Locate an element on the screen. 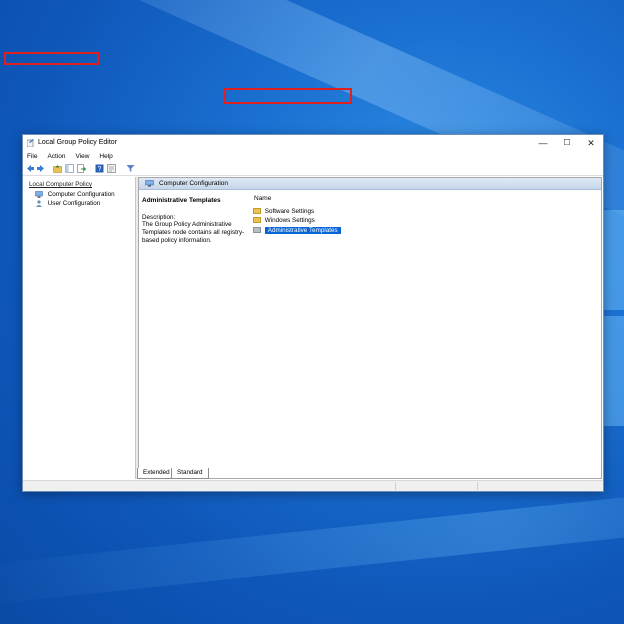  status-bar is located at coordinates (313, 485).